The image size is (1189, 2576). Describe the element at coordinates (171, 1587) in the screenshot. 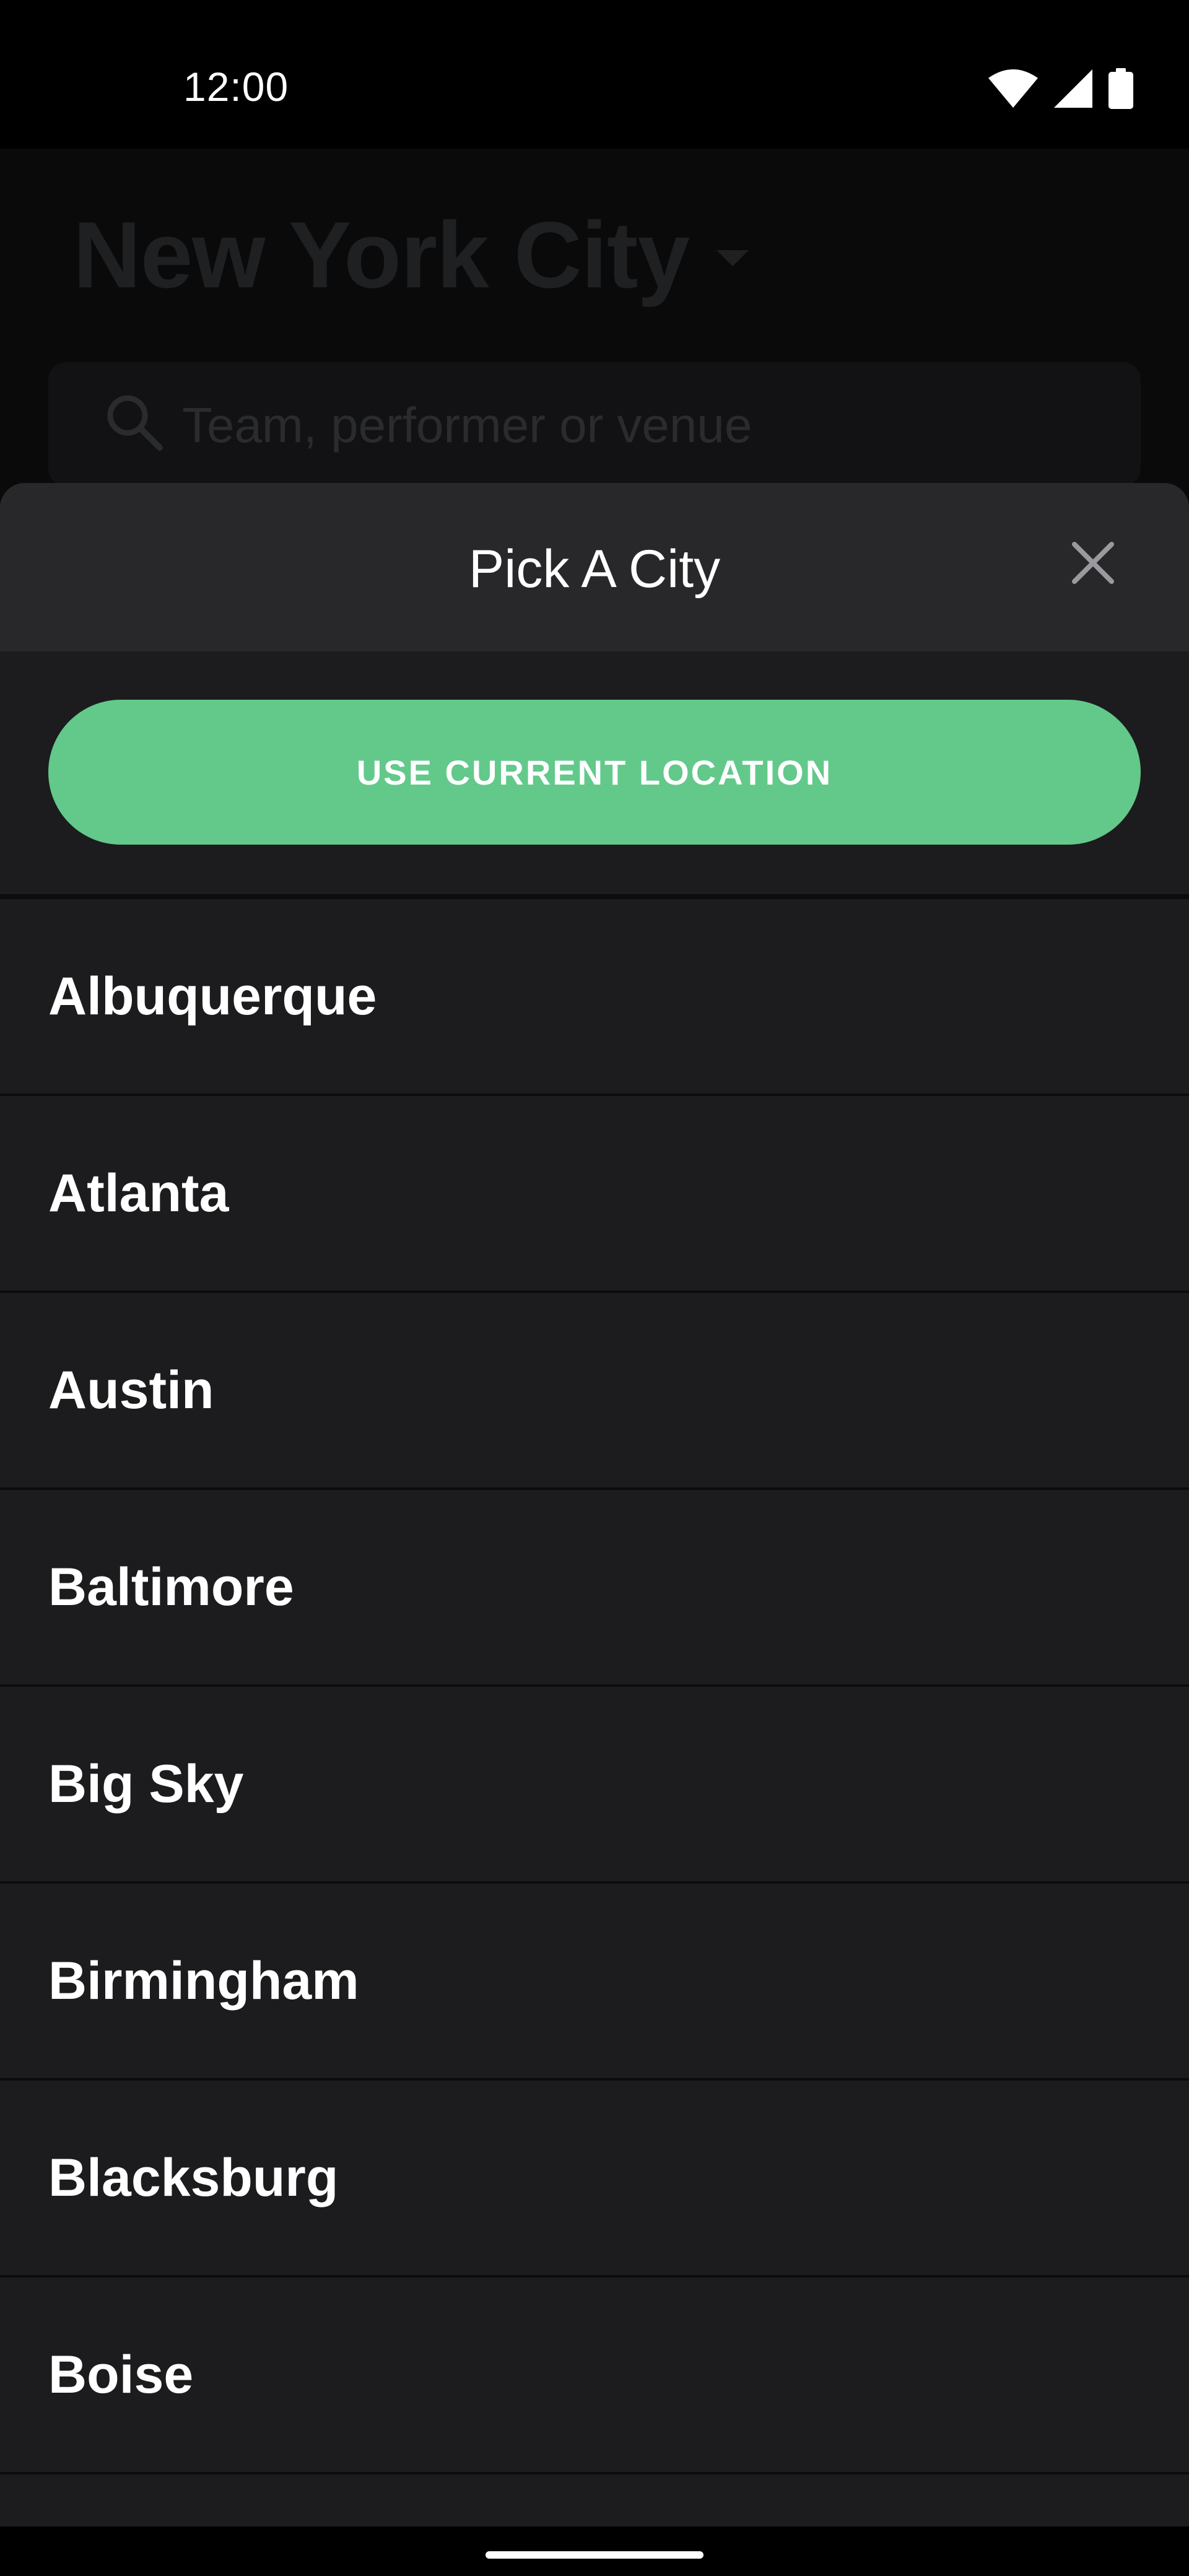

I see `city-label: Baltimore` at that location.